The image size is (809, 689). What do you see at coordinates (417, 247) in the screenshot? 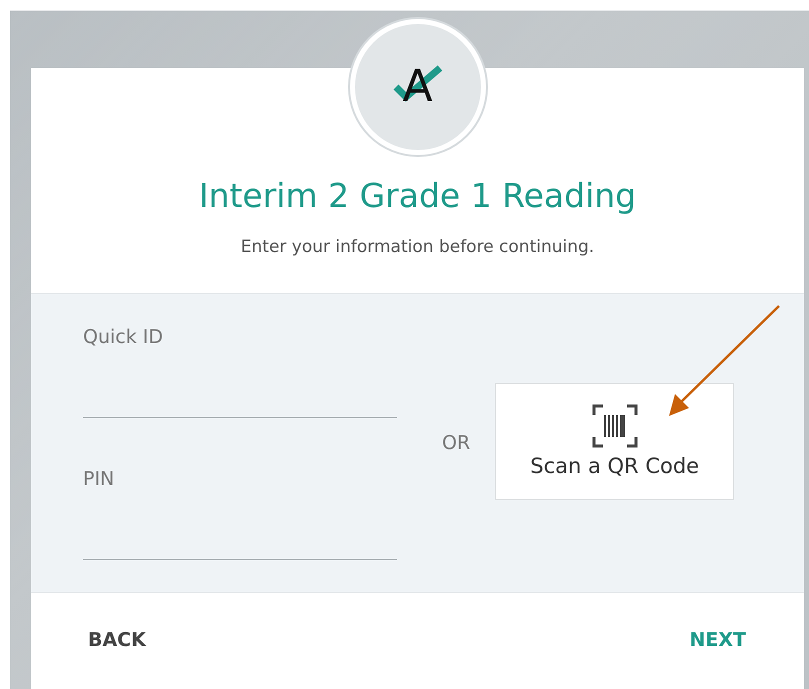
I see `instruction-text: Enter your information before continuing.` at bounding box center [417, 247].